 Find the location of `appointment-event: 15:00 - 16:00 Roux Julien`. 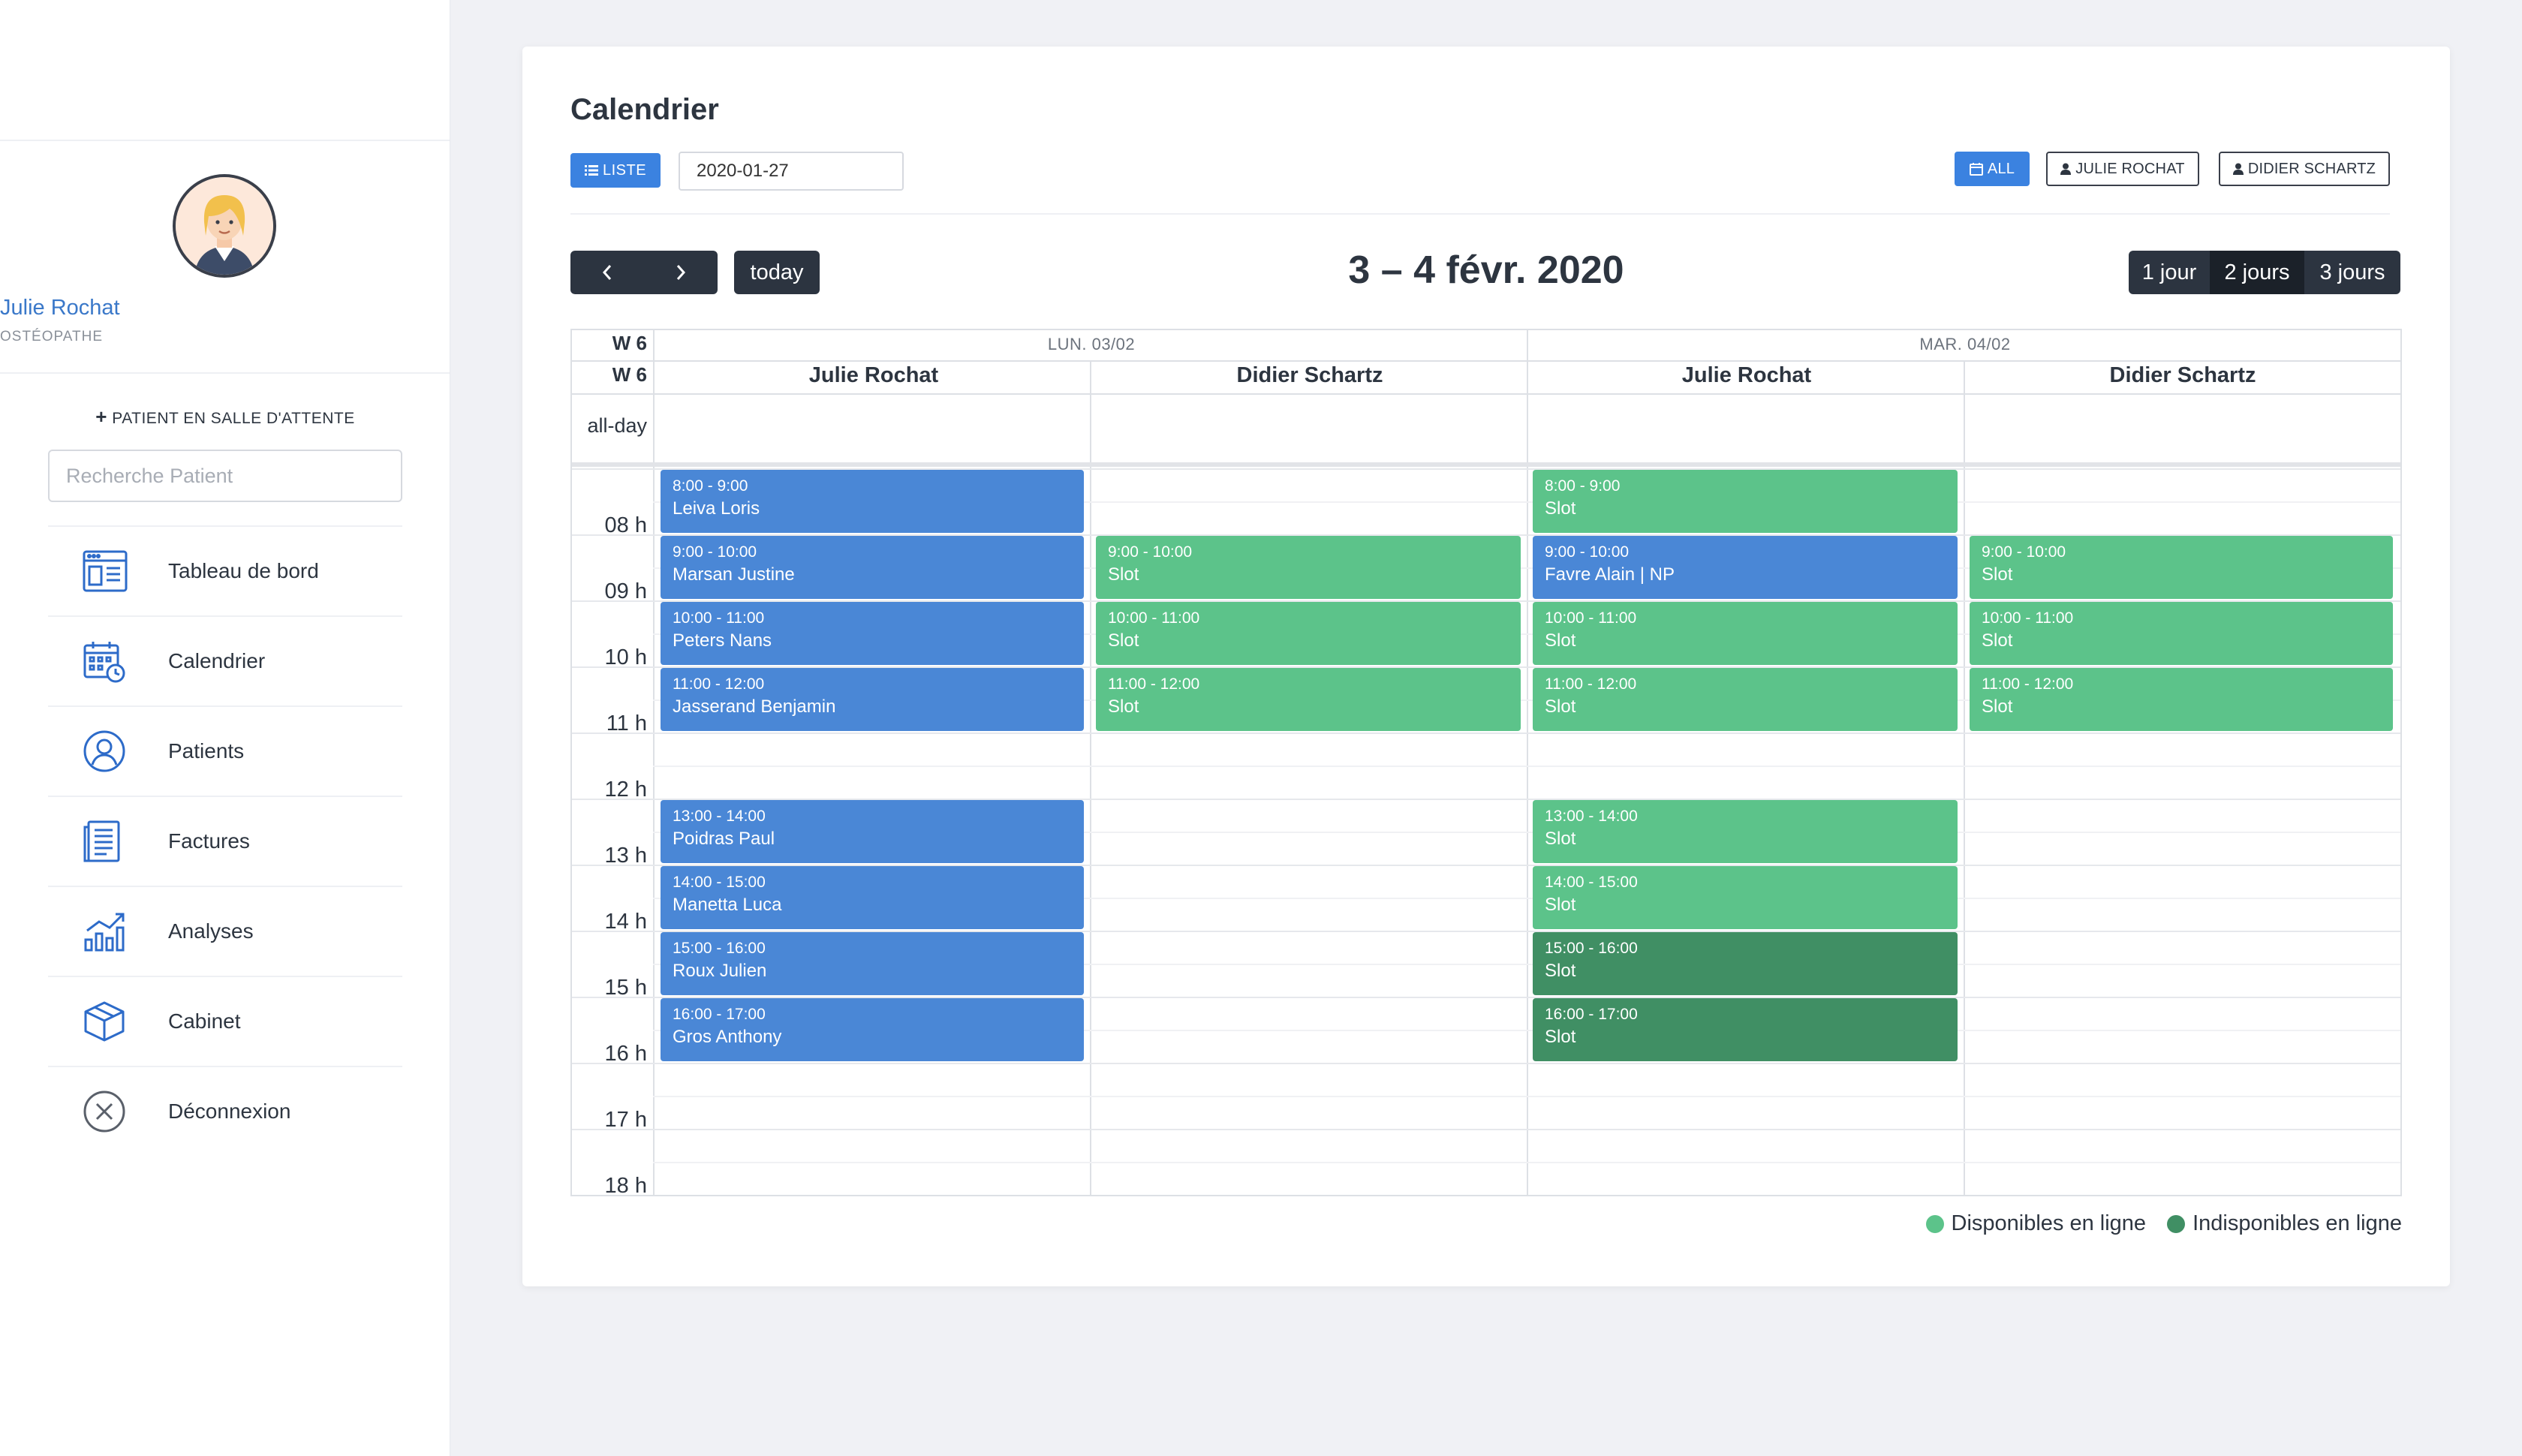

appointment-event: 15:00 - 16:00 Roux Julien is located at coordinates (872, 963).